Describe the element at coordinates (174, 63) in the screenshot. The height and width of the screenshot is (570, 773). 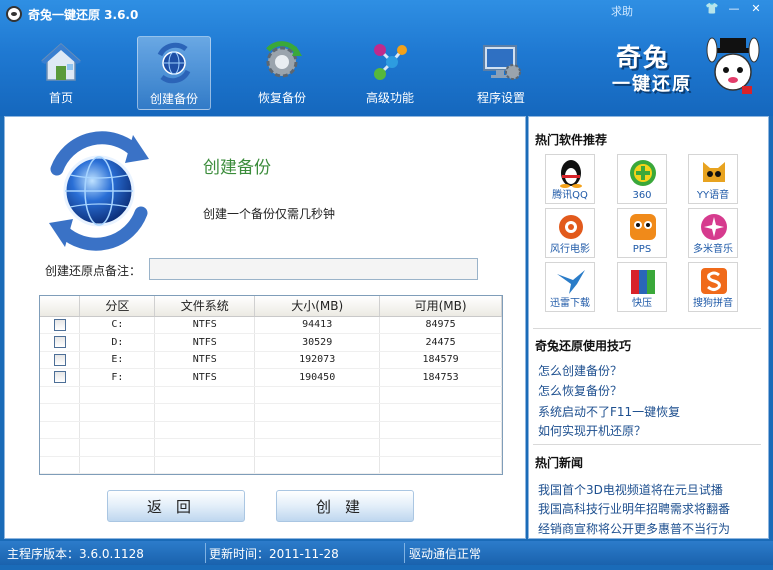
I see `backup-globe-icon` at that location.